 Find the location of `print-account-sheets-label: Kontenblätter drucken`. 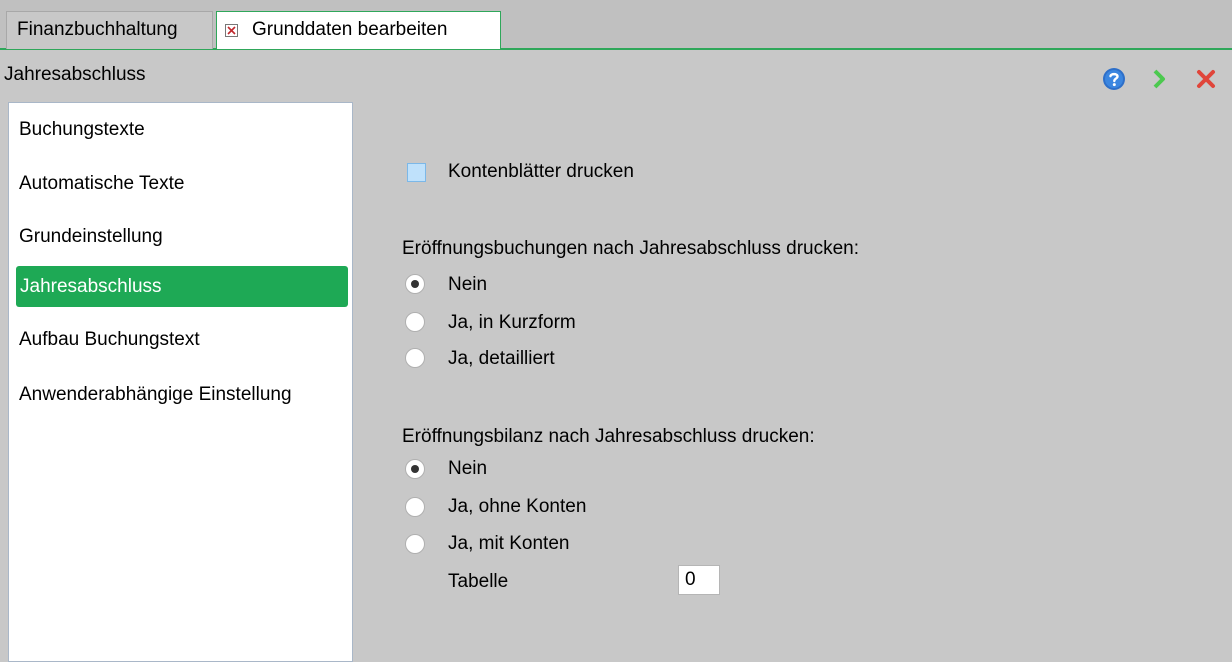

print-account-sheets-label: Kontenblätter drucken is located at coordinates (541, 171).